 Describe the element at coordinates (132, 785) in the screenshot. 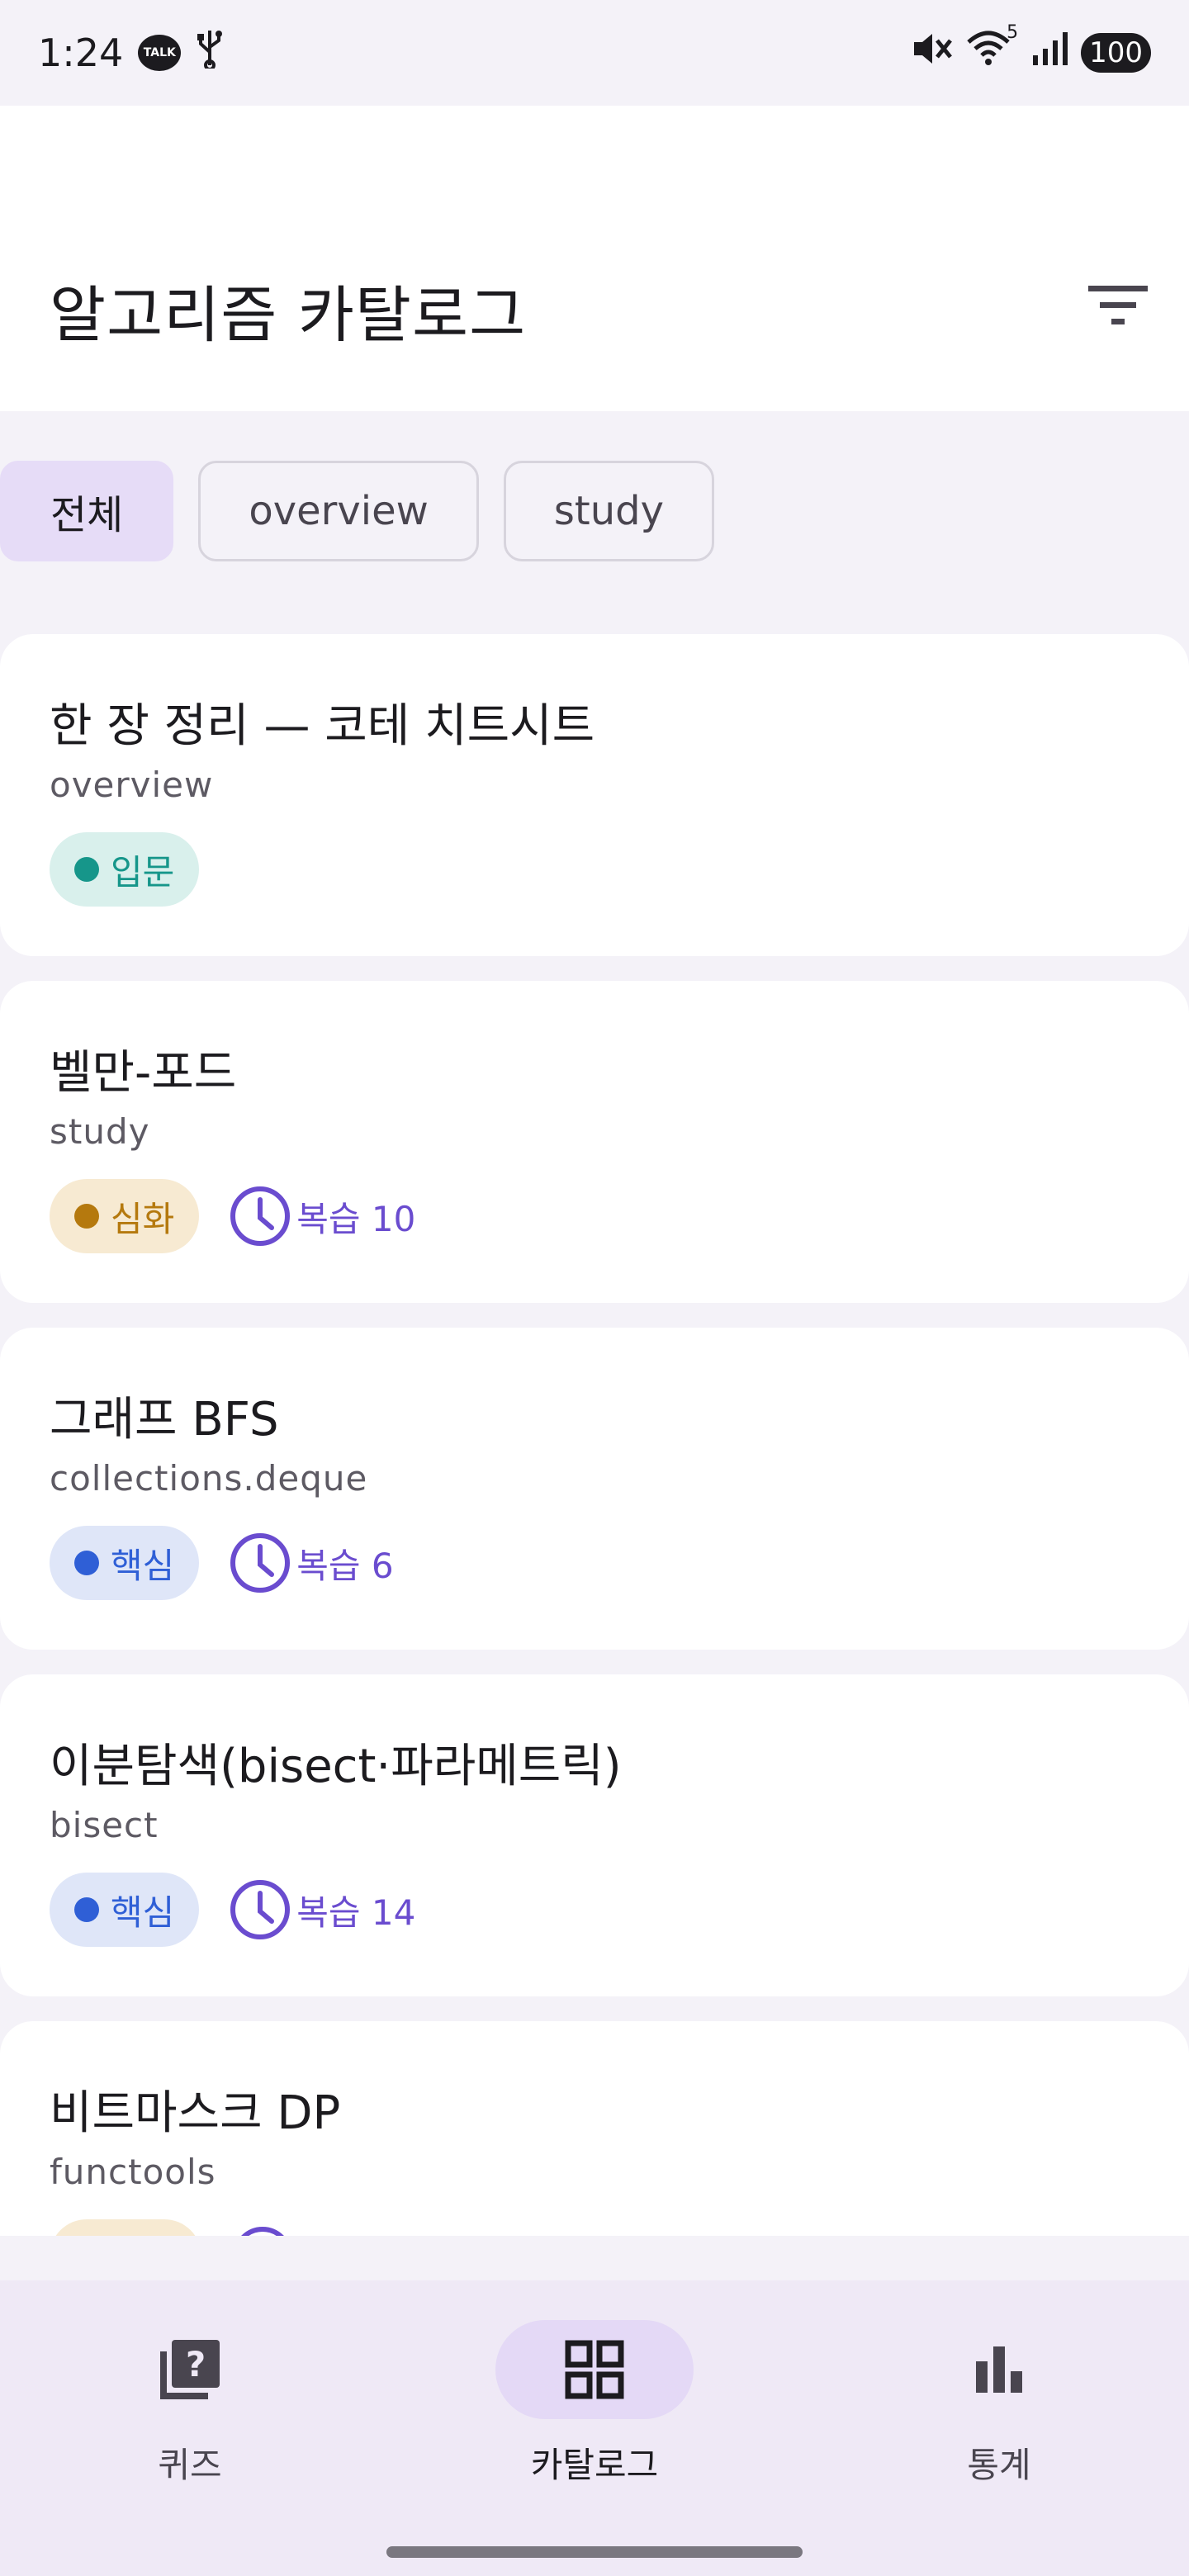

I see `card-subtitle: overview` at that location.